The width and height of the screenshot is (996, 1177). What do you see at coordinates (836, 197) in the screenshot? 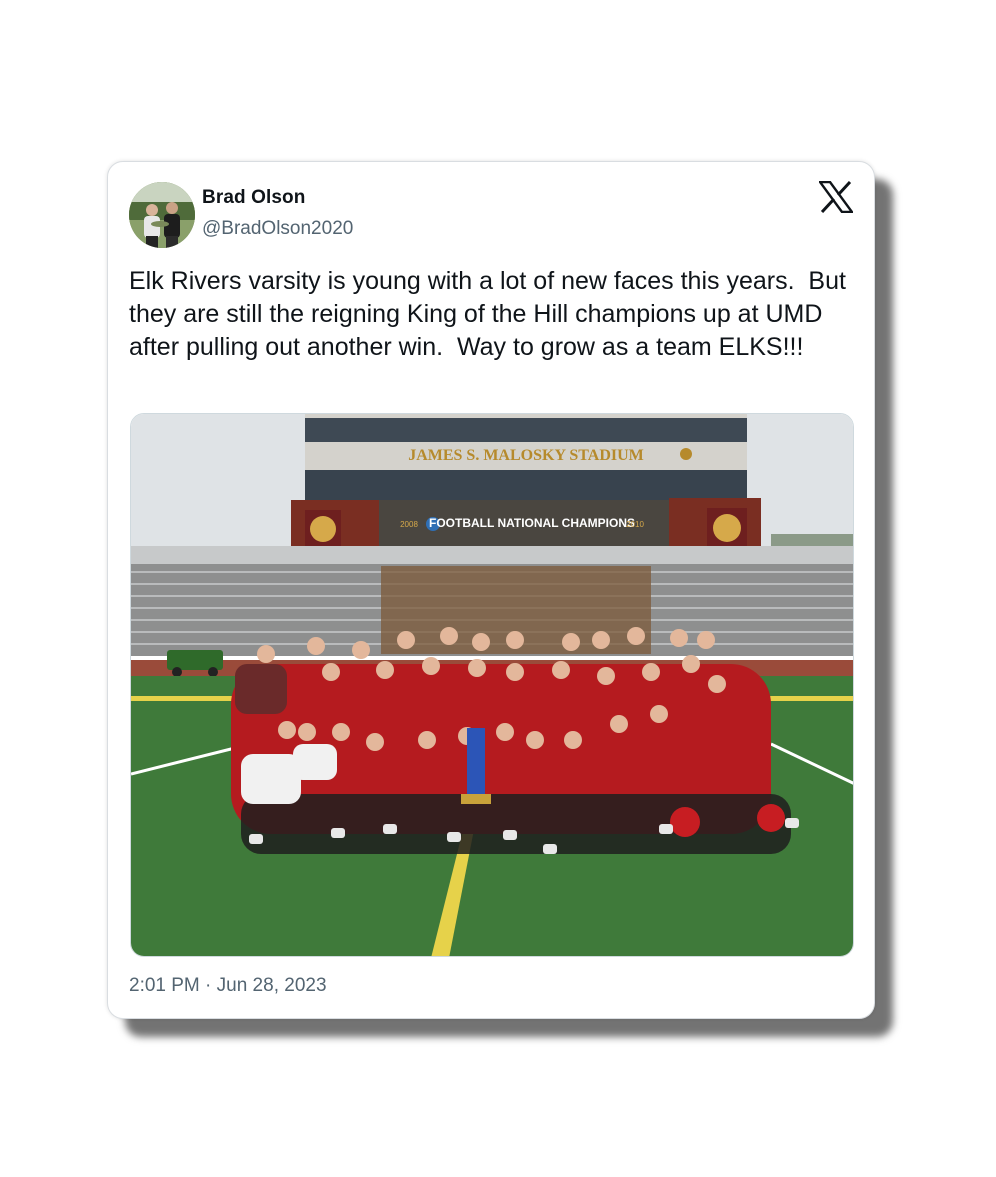
I see `x-logo-icon` at bounding box center [836, 197].